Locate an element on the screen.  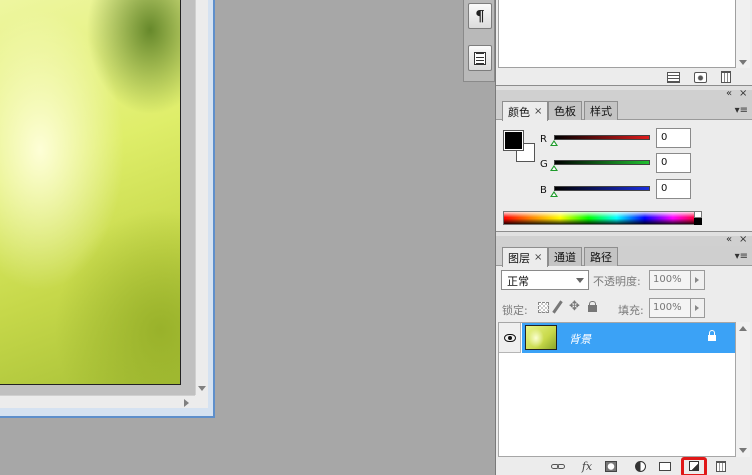
lock-position-icon: ✥ is located at coordinates (574, 306).